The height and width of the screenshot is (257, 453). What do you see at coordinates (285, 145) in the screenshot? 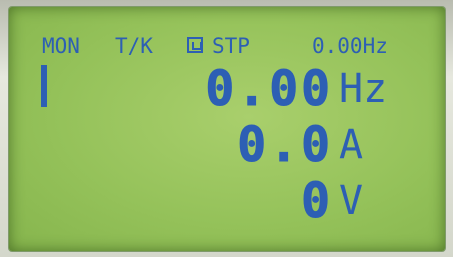
I see `current-value: 0.0` at bounding box center [285, 145].